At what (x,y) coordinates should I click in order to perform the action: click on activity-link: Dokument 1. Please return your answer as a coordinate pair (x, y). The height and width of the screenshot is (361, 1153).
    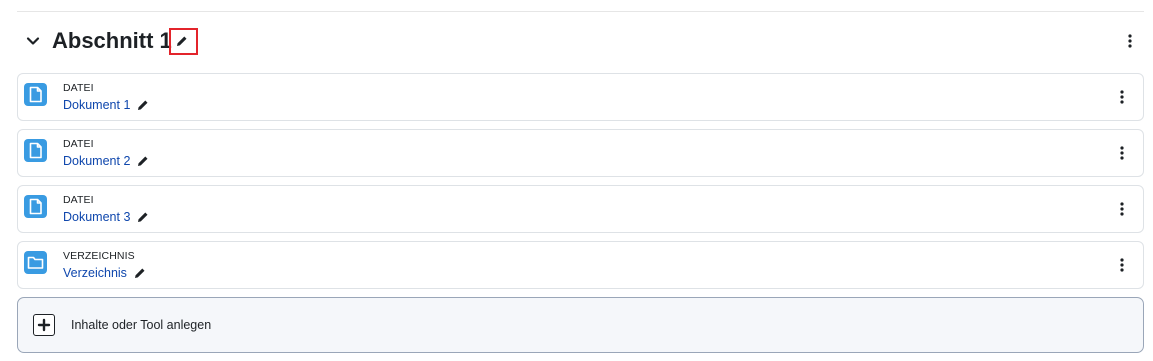
    Looking at the image, I should click on (106, 105).